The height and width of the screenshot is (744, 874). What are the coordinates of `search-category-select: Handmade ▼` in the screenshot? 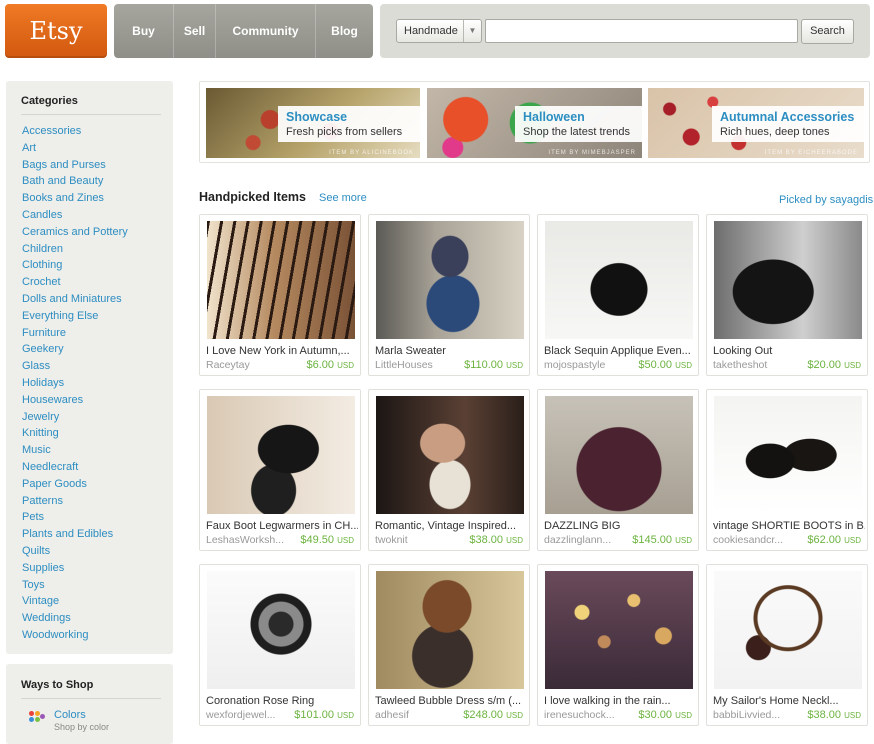 It's located at (439, 31).